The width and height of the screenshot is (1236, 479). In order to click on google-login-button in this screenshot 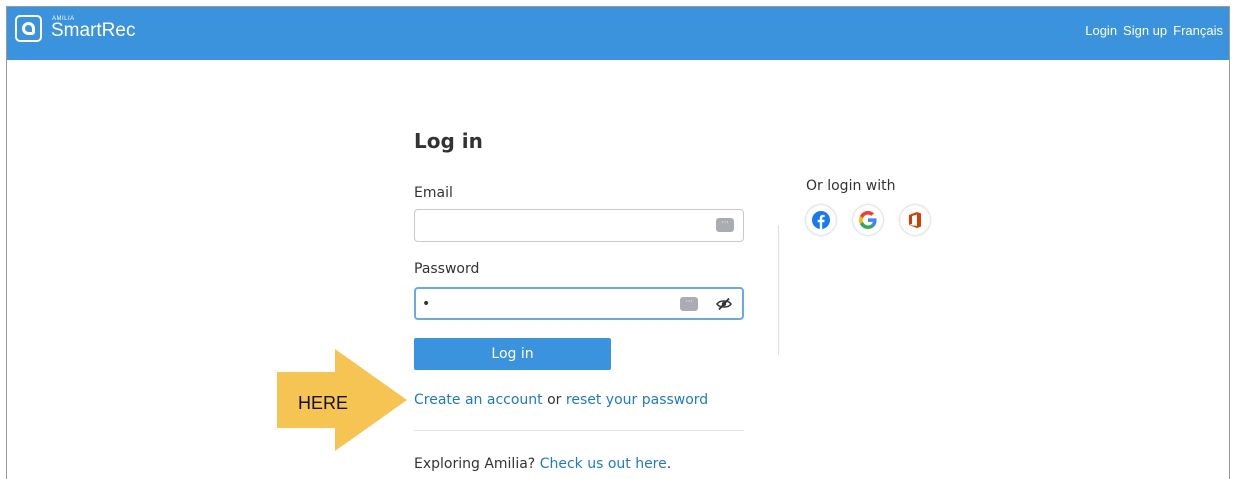, I will do `click(868, 220)`.